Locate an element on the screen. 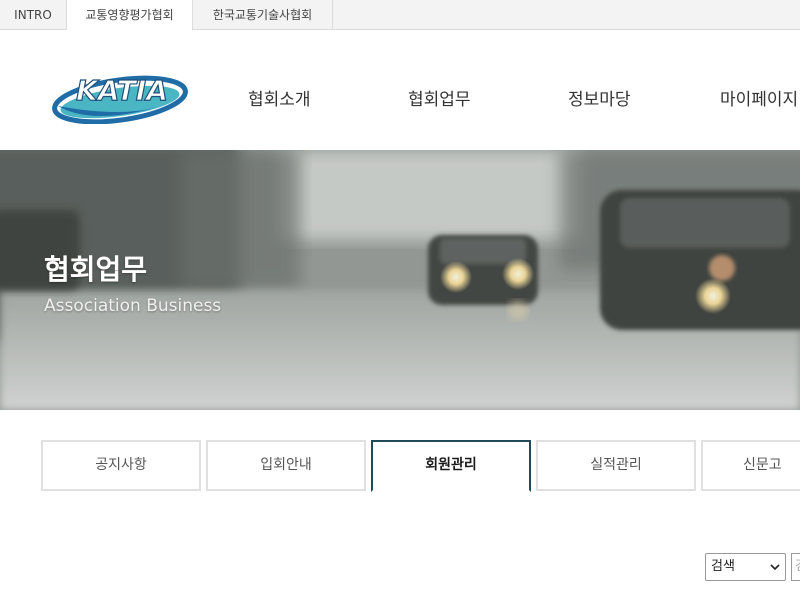 The image size is (800, 600). hero-subtitle: Association Business is located at coordinates (133, 306).